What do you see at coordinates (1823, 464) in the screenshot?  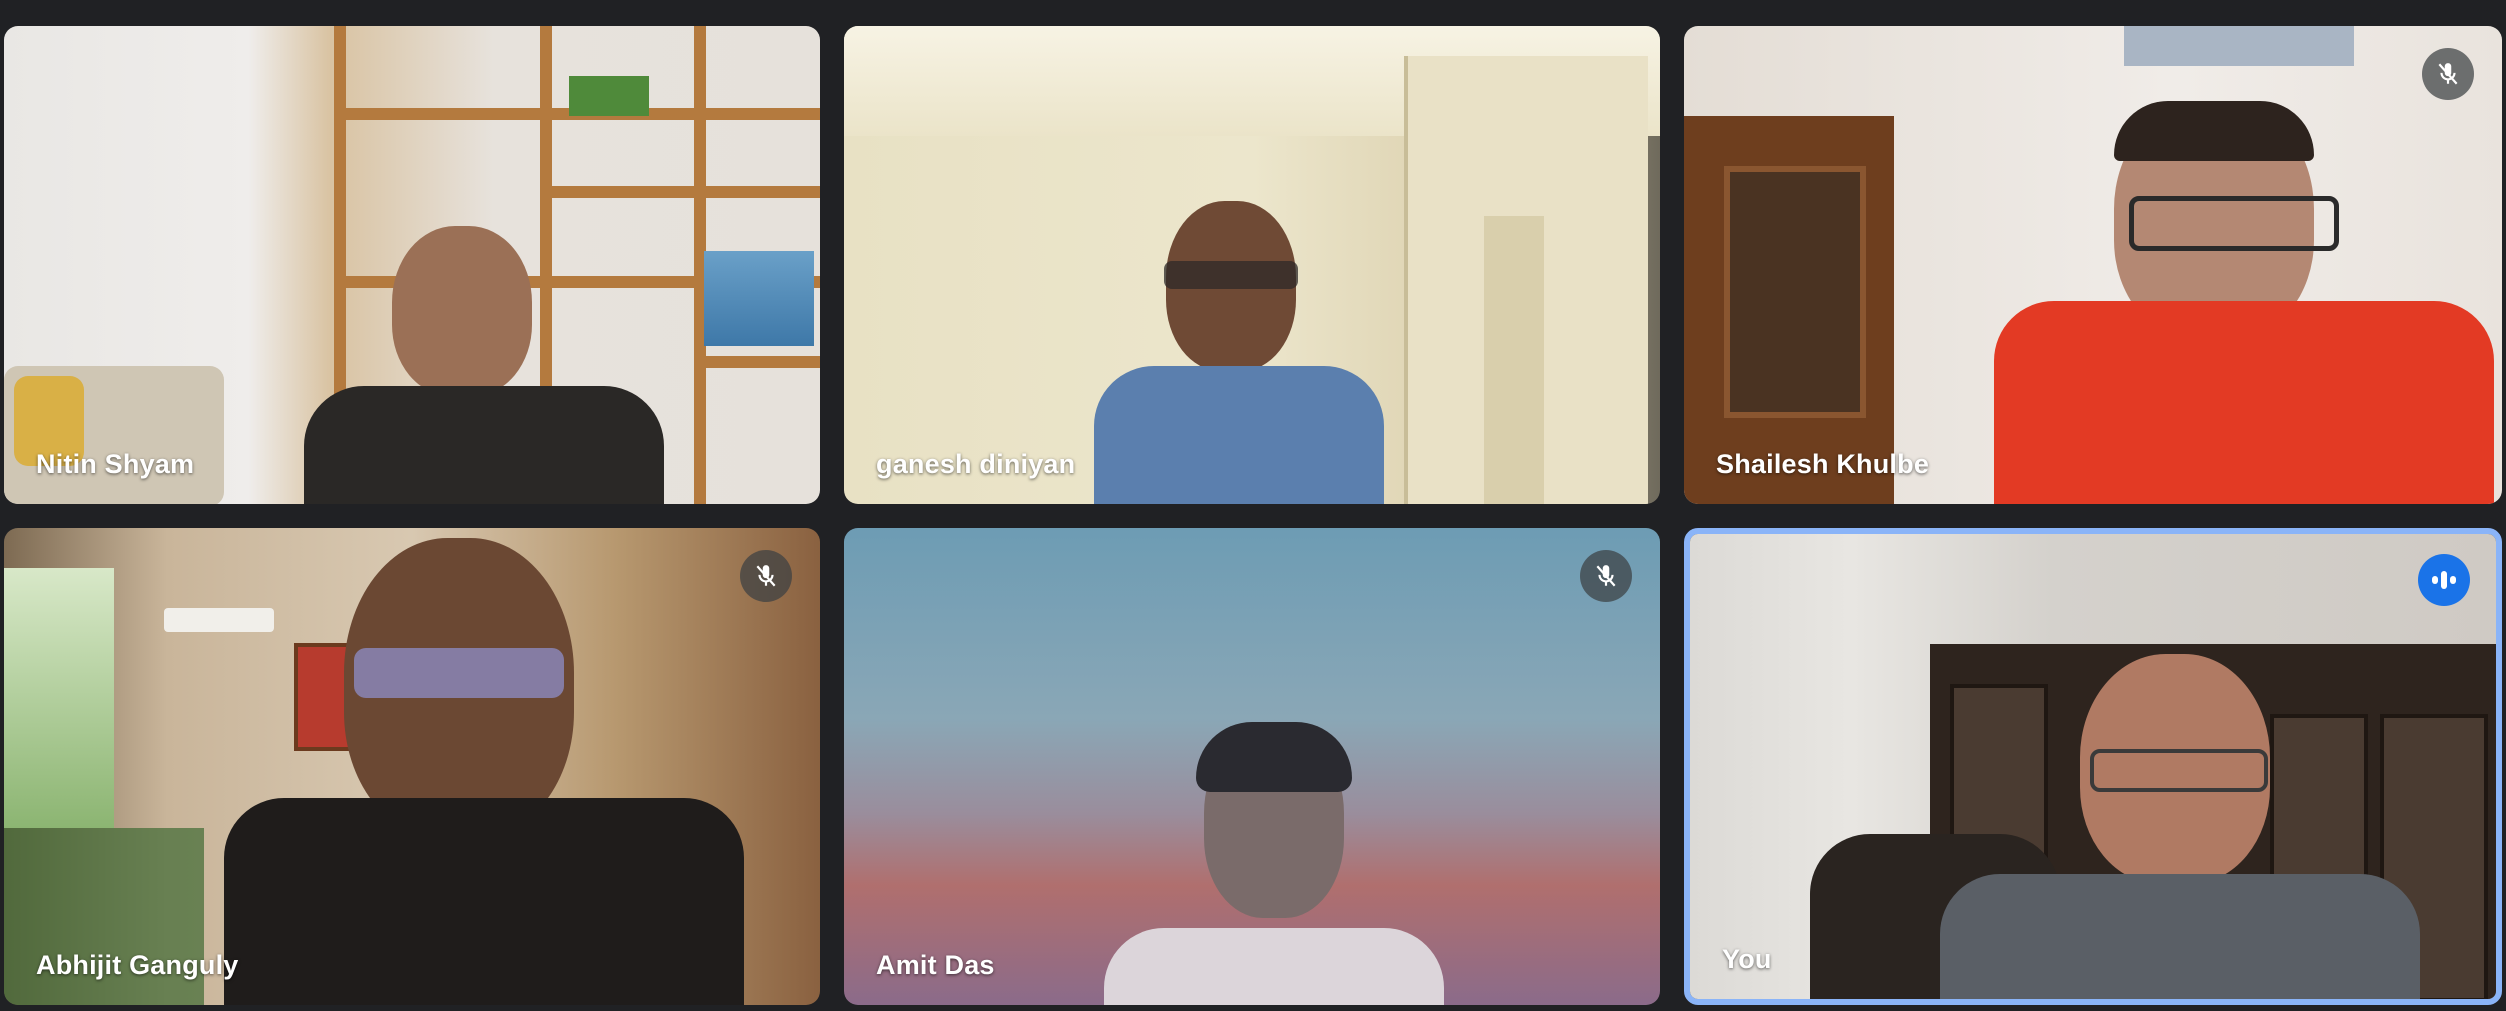 I see `participant-name: Shailesh Khulbe` at bounding box center [1823, 464].